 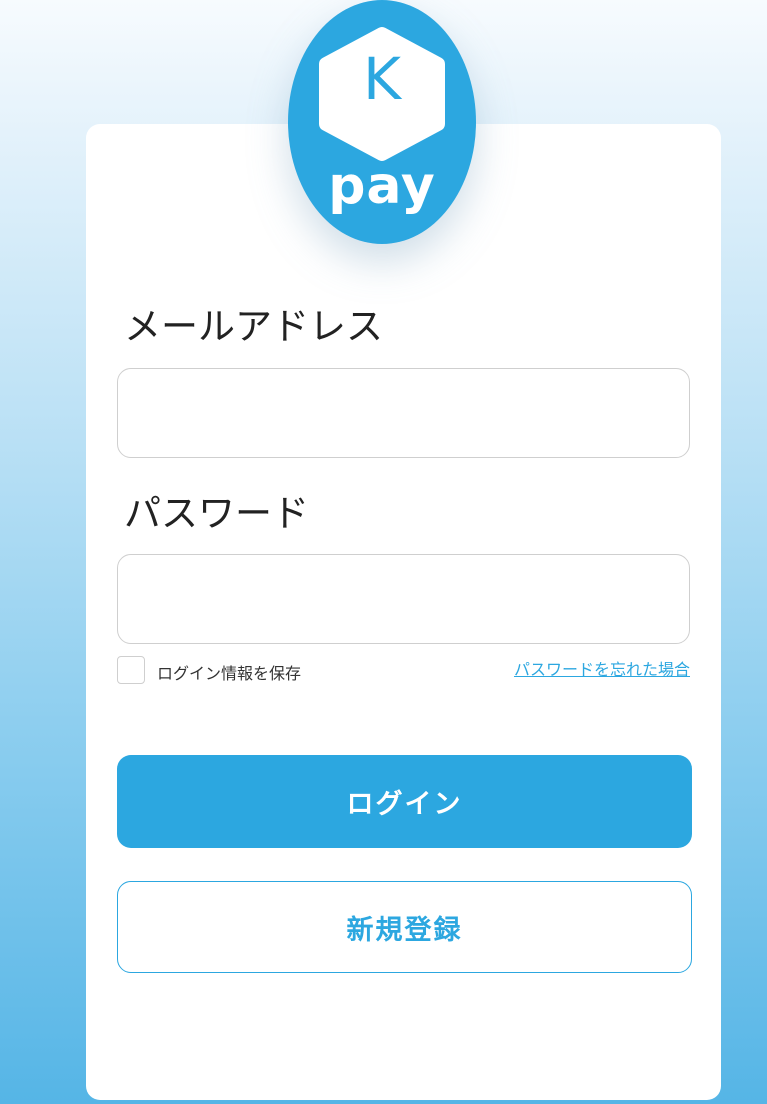 What do you see at coordinates (253, 326) in the screenshot?
I see `email-label: メールアドレス` at bounding box center [253, 326].